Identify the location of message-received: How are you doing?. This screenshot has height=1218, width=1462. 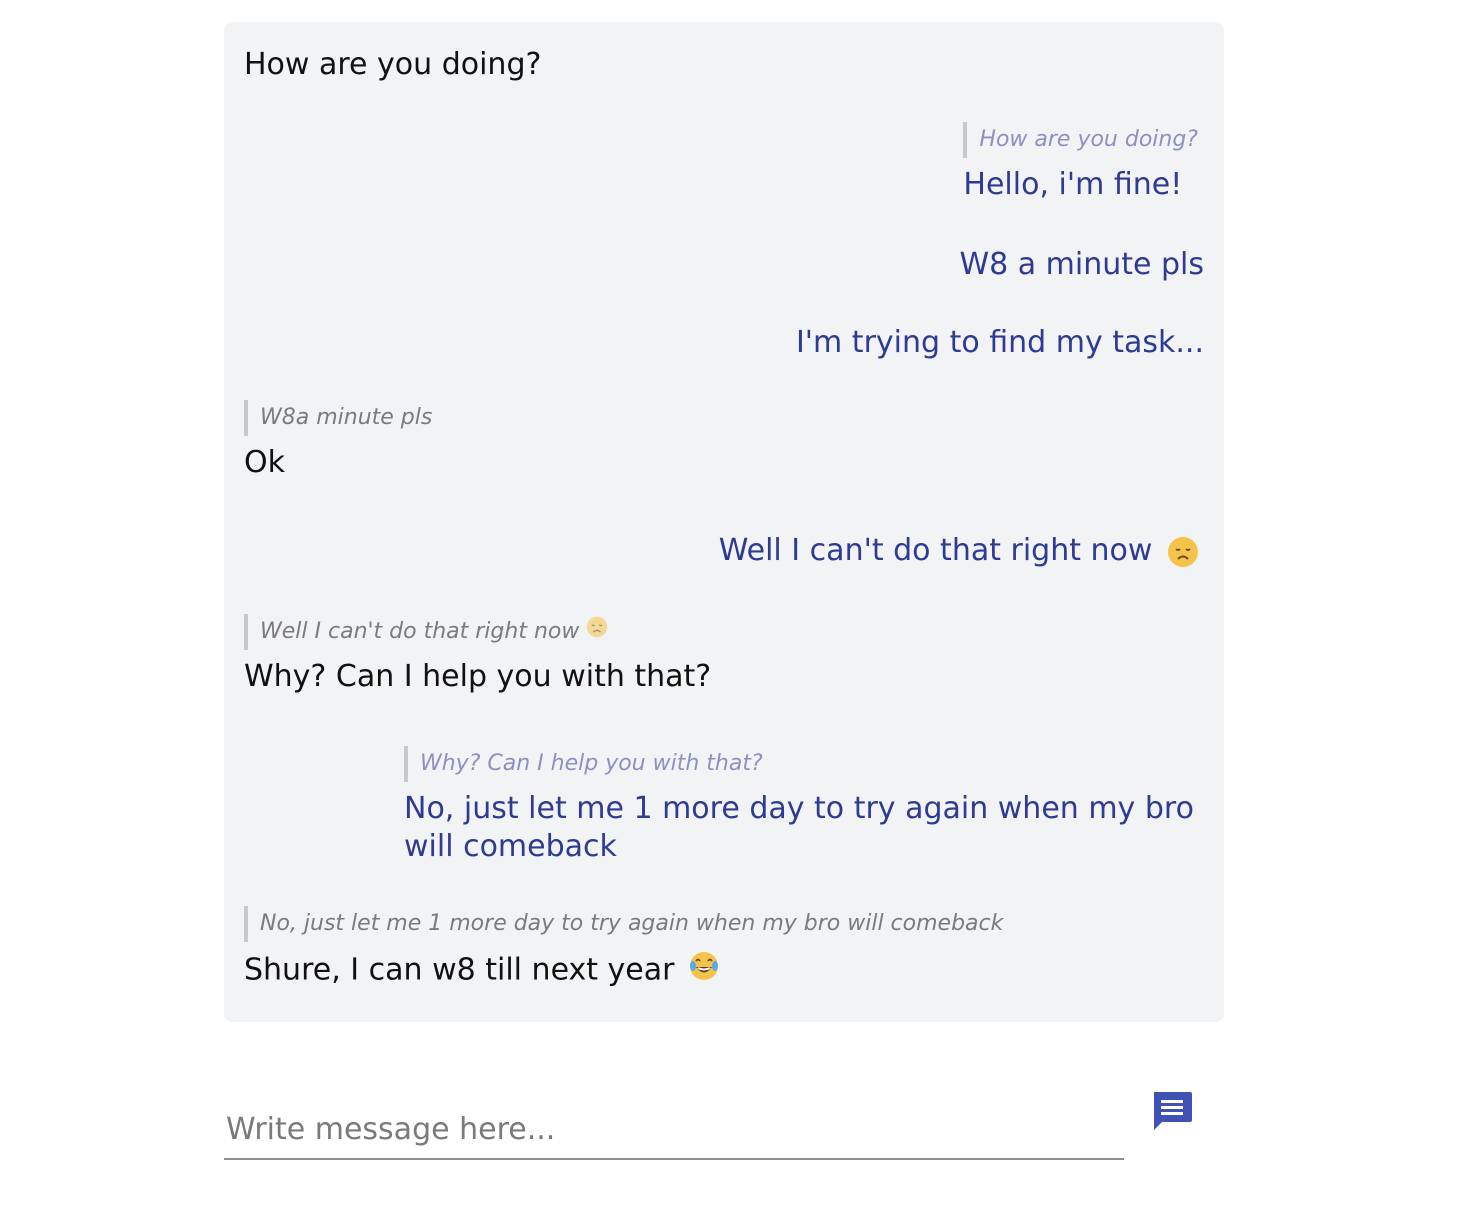
(392, 65).